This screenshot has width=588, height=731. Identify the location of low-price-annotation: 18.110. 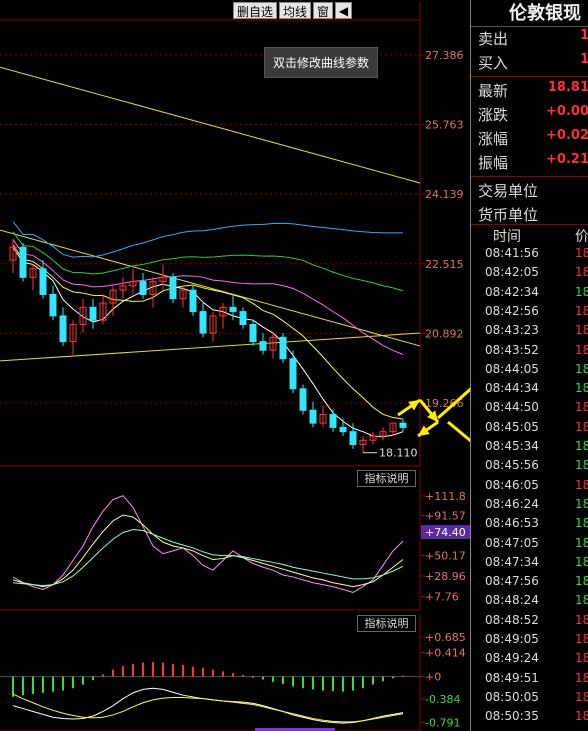
(398, 453).